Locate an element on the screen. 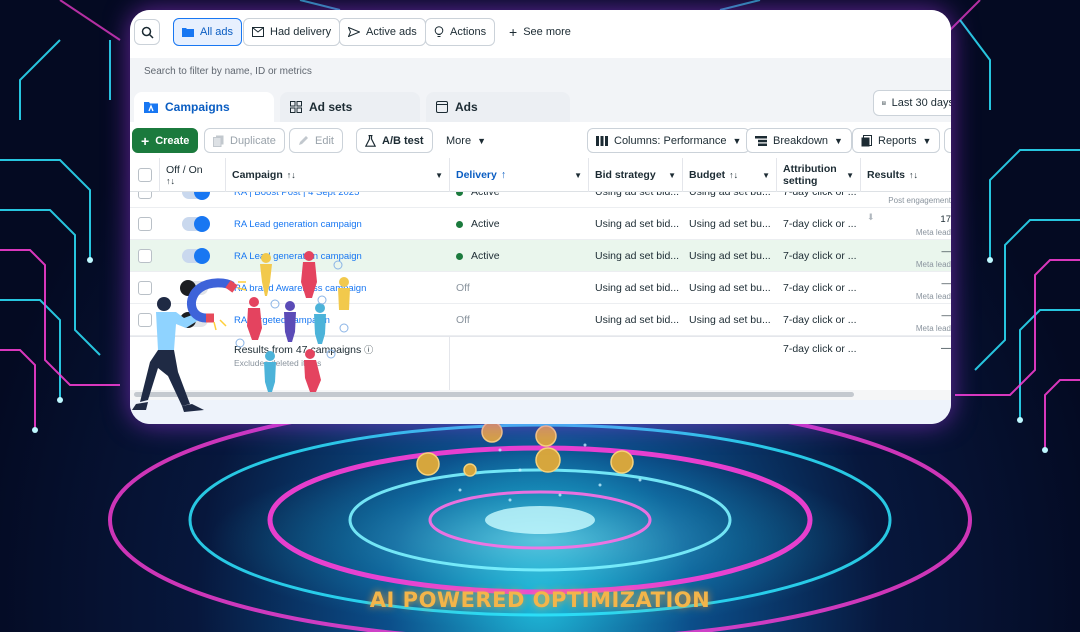 This screenshot has width=1080, height=632. ab-test-label: A/B test is located at coordinates (403, 140).